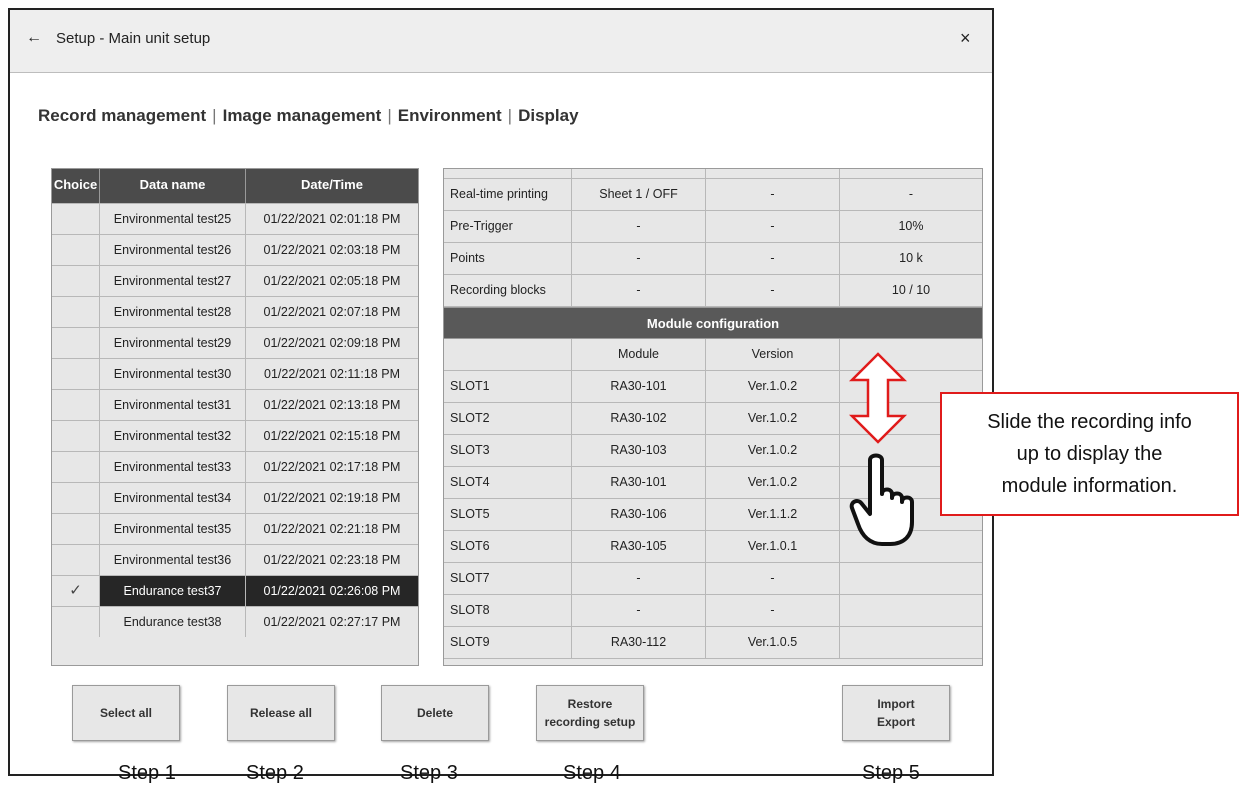 The image size is (1242, 792). What do you see at coordinates (1089, 486) in the screenshot?
I see `callout-line: module information.` at bounding box center [1089, 486].